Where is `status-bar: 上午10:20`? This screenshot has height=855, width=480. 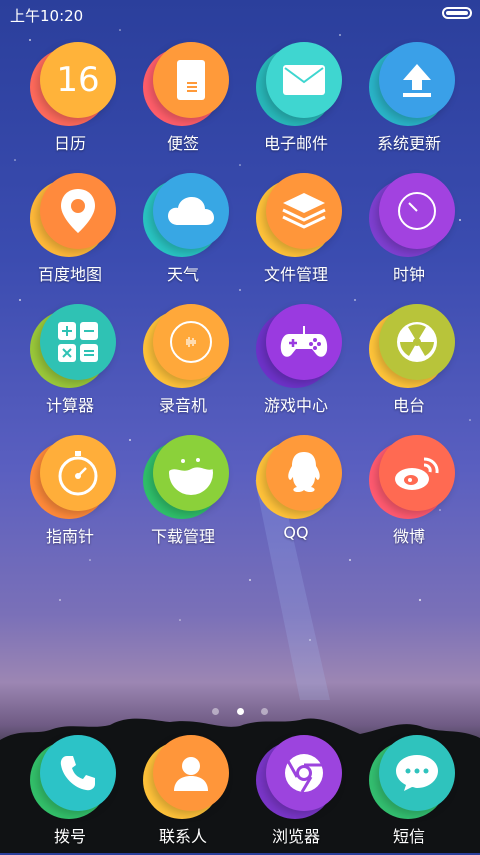 status-bar: 上午10:20 is located at coordinates (240, 14).